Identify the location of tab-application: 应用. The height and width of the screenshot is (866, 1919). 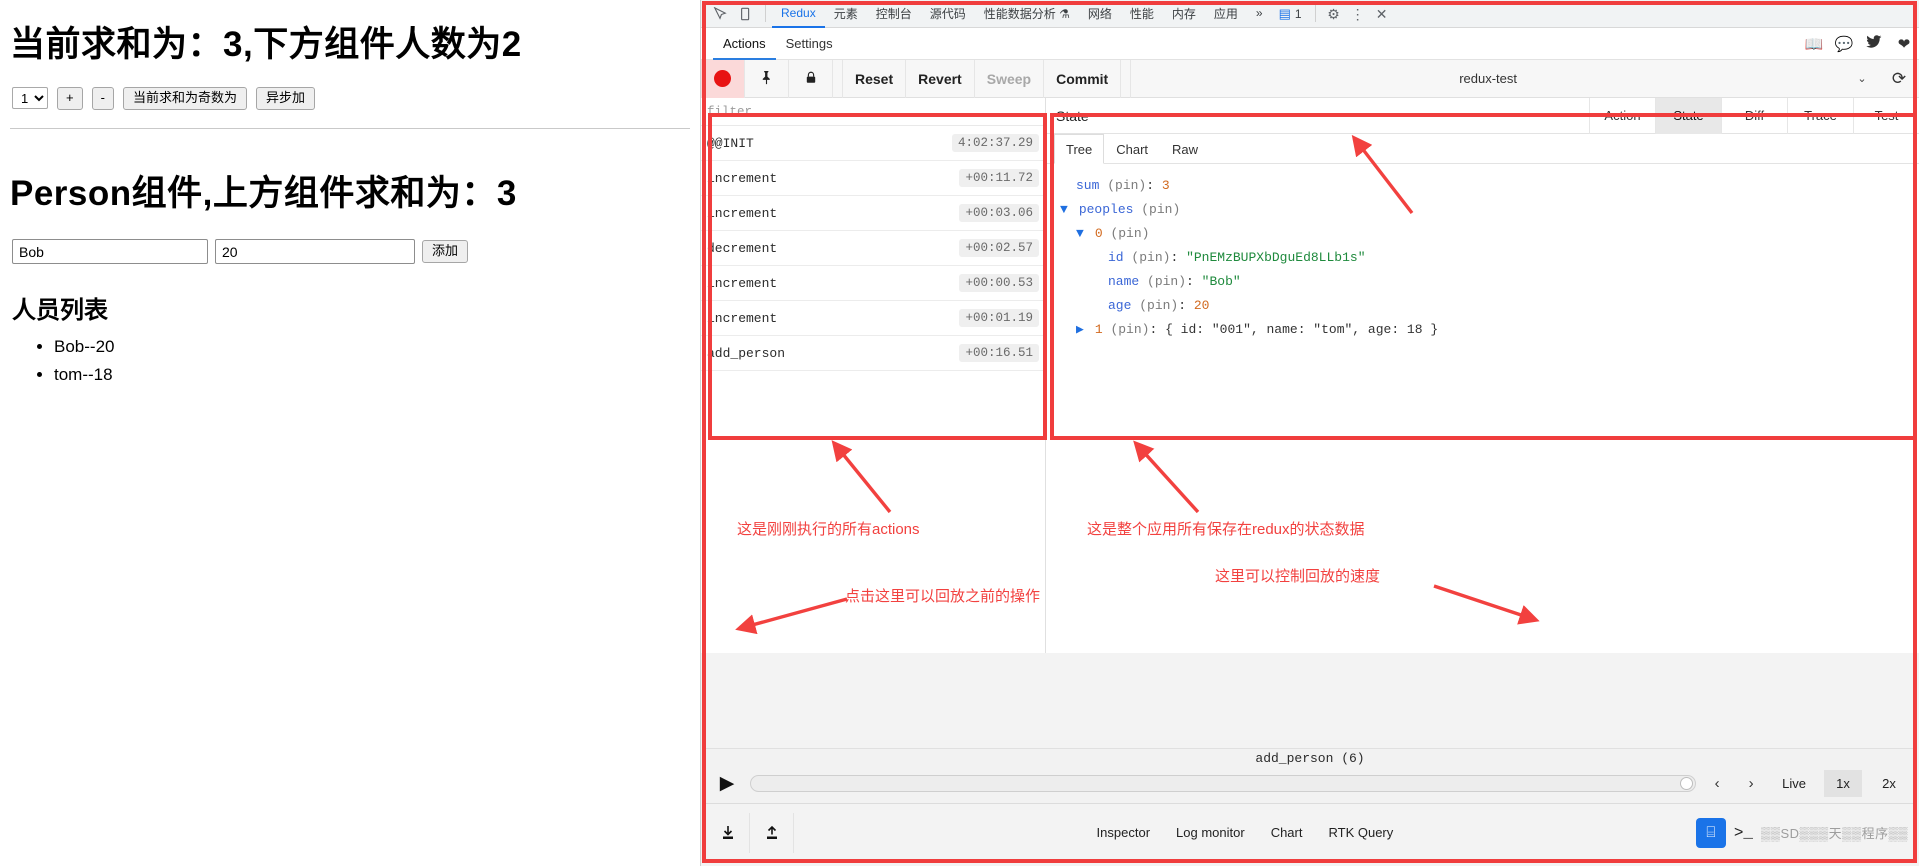
(1226, 14).